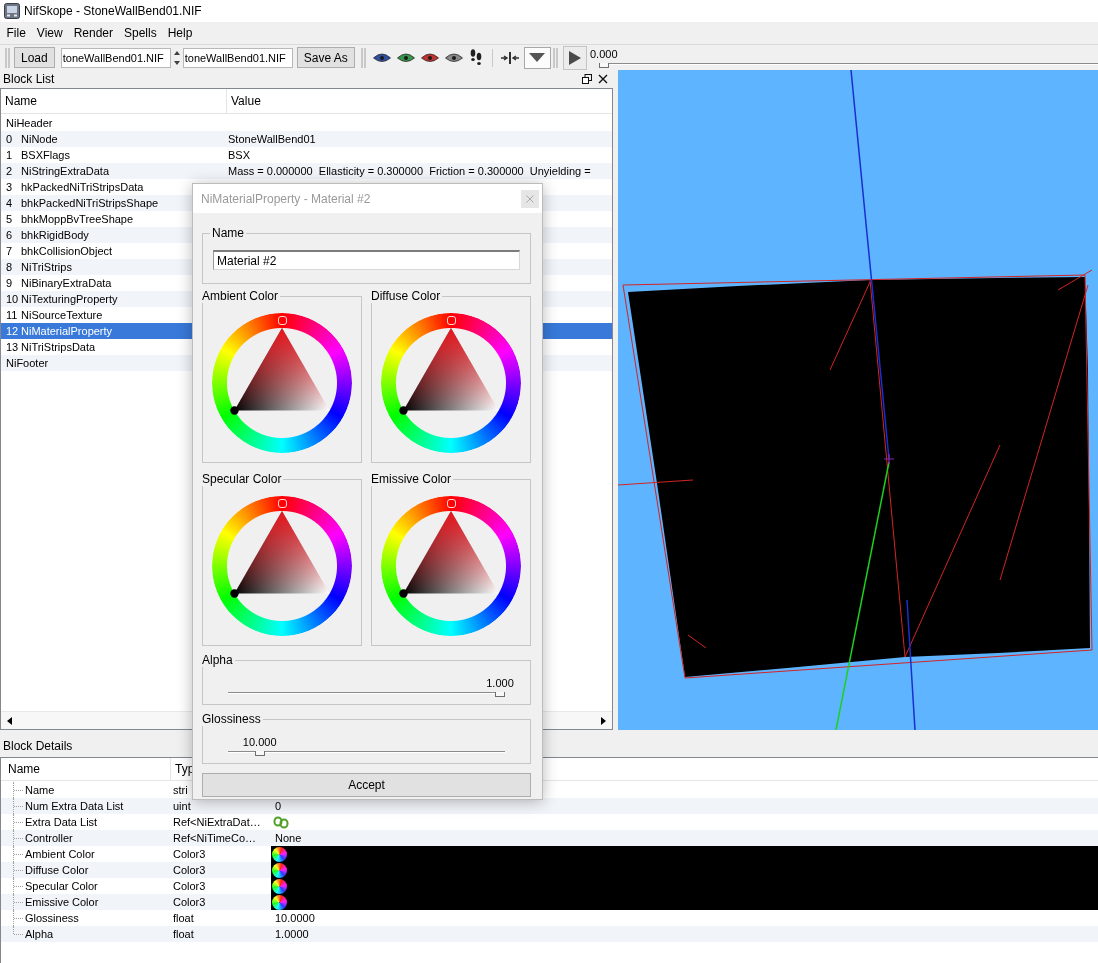  I want to click on window-title: NifSkope - StoneWallBend01.NIF, so click(113, 11).